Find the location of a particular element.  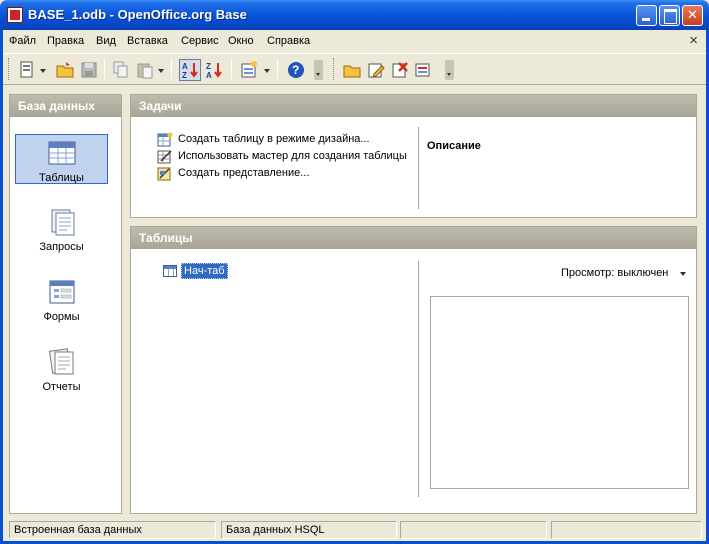

rename-icon is located at coordinates (424, 70).